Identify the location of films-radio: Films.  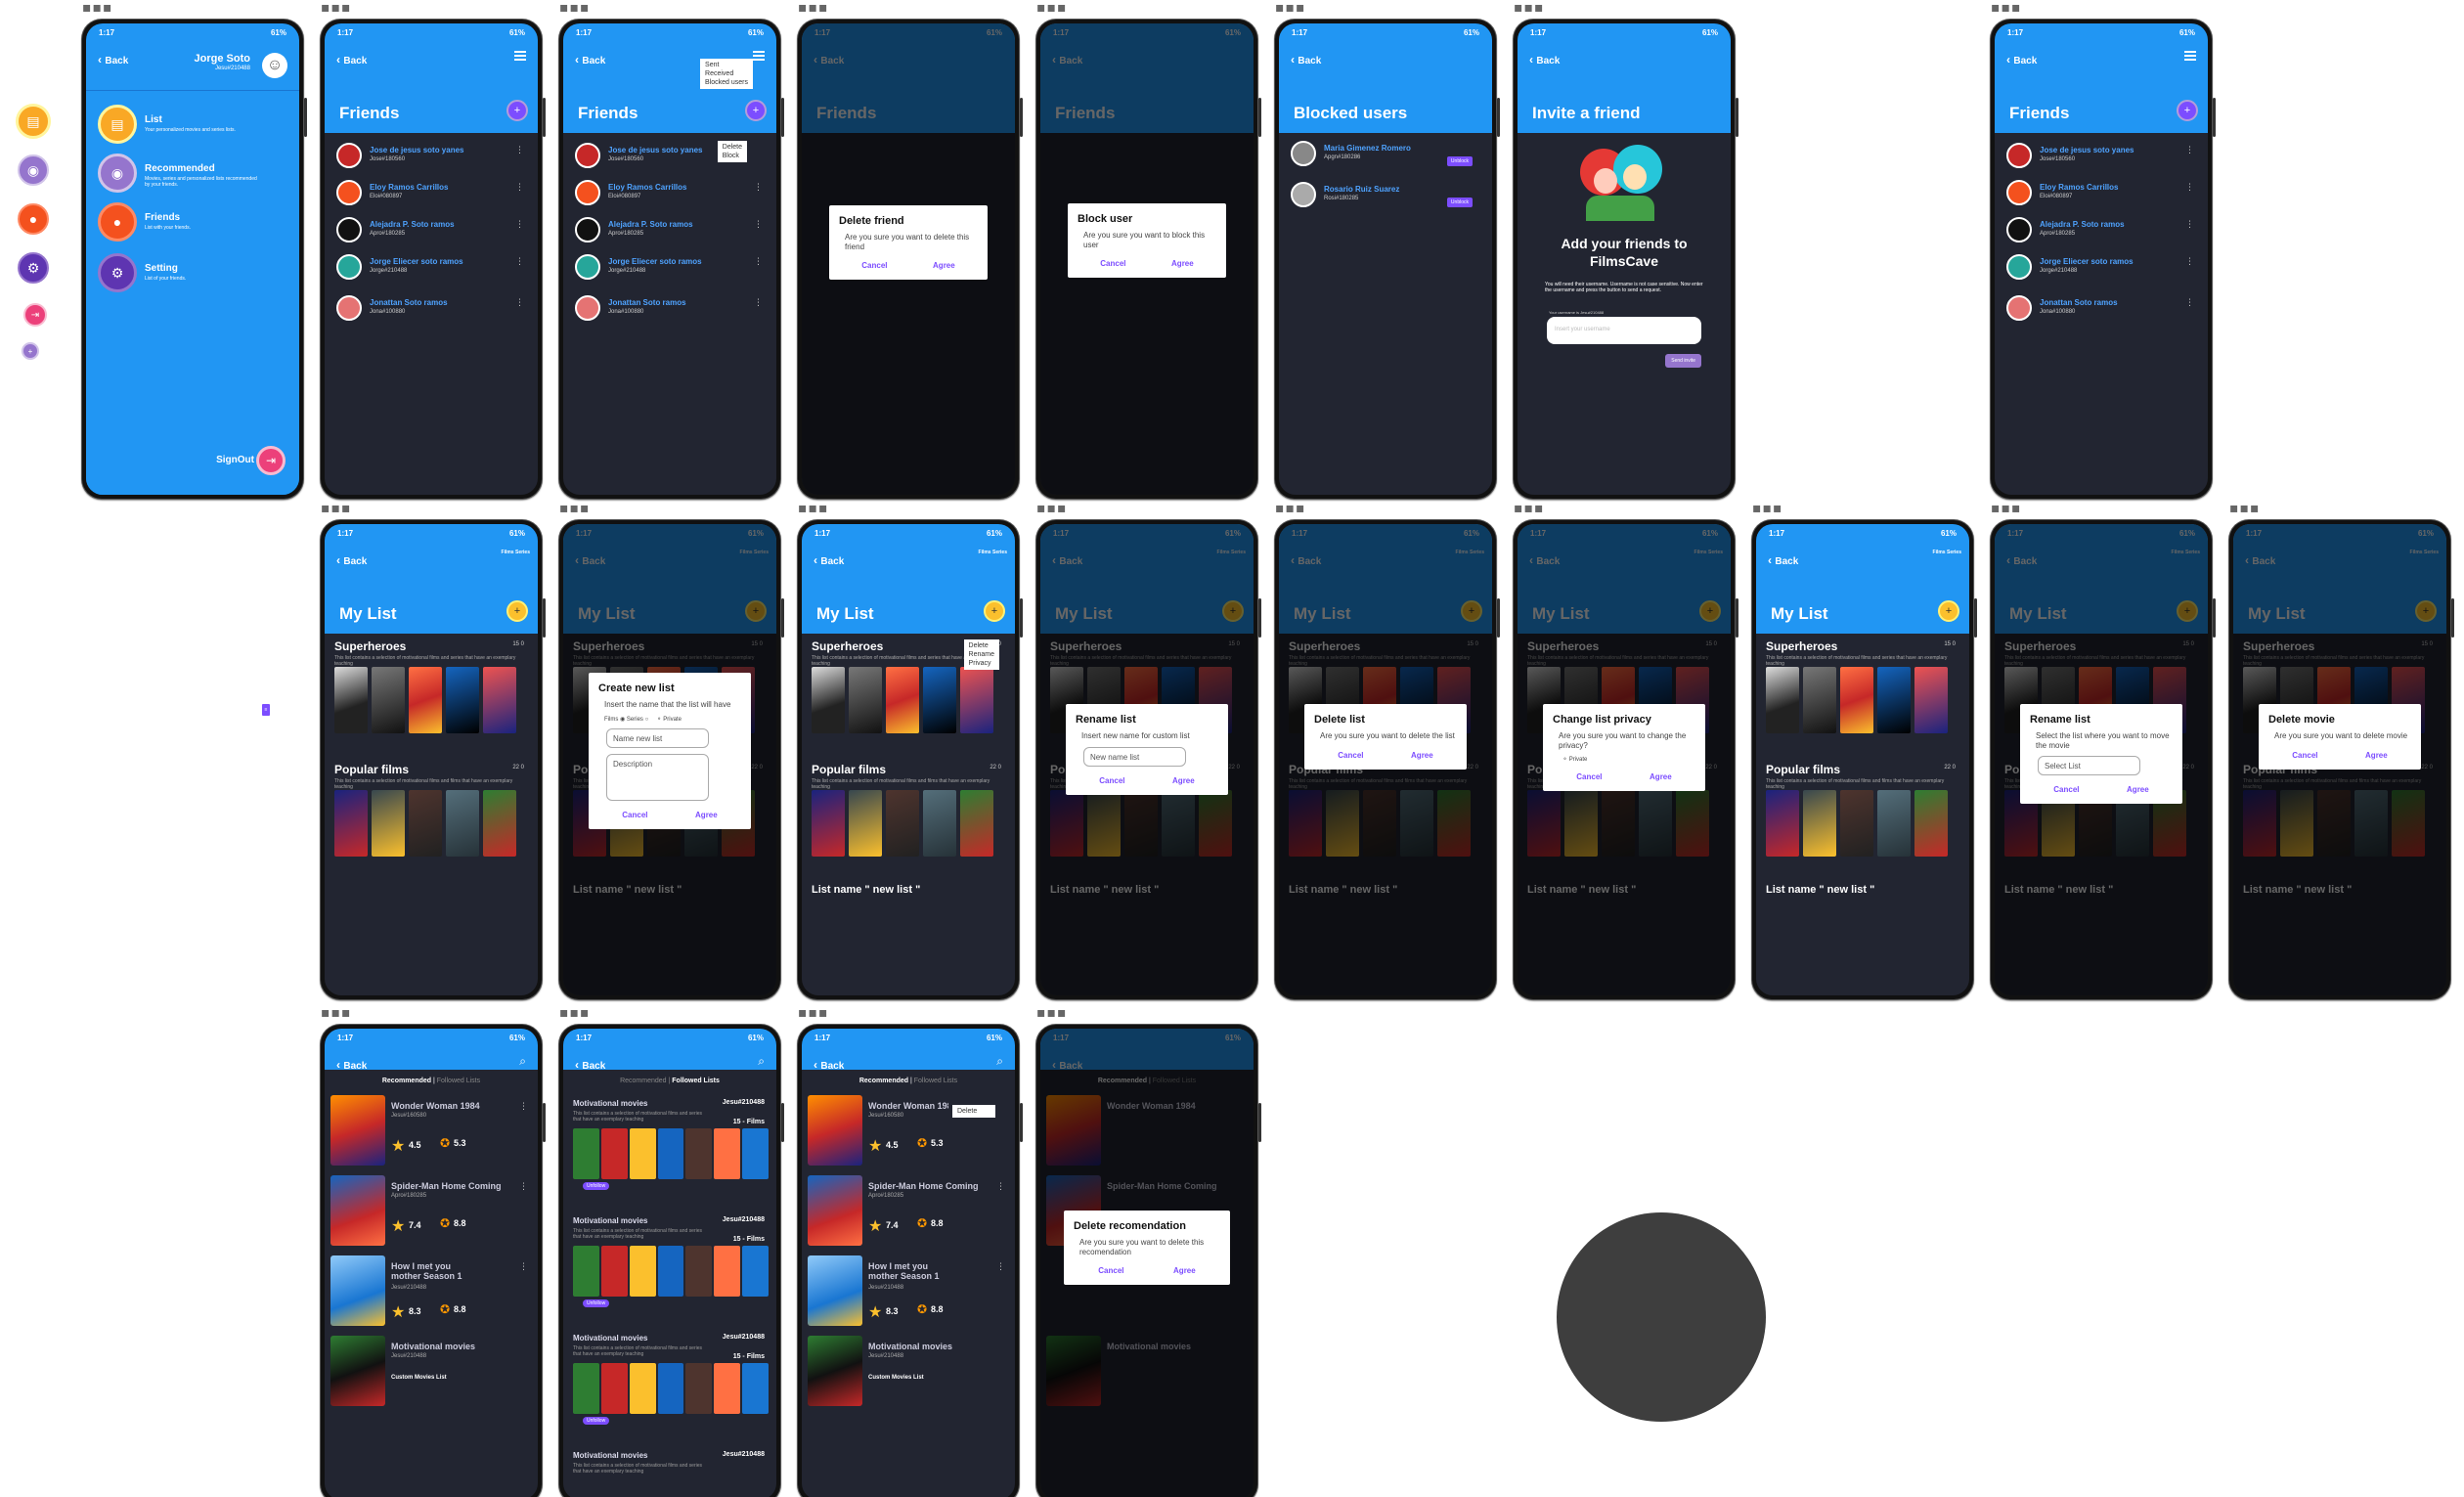
(611, 720).